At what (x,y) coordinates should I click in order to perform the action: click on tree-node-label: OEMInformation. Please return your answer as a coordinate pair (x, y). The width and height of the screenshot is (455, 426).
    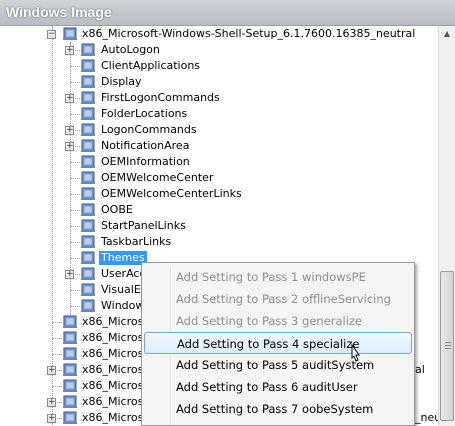
    Looking at the image, I should click on (145, 161).